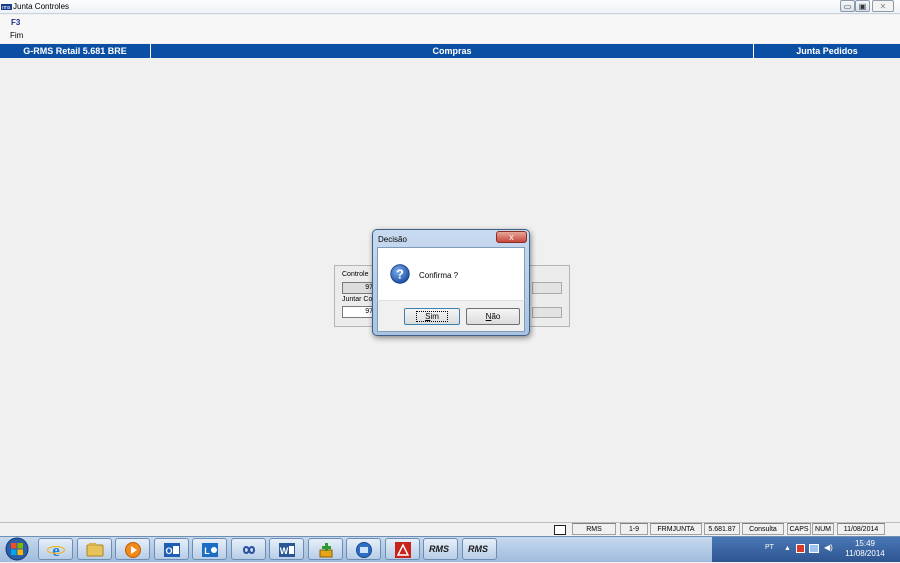  What do you see at coordinates (325, 549) in the screenshot?
I see `installer-icon` at bounding box center [325, 549].